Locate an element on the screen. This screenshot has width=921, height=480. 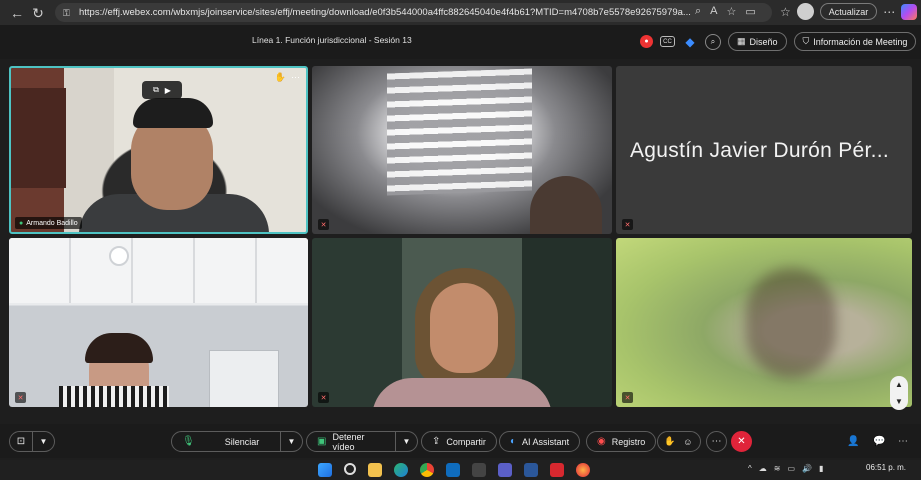
meeting-info-button: ⛉ Información de Meeting is located at coordinates (855, 41).